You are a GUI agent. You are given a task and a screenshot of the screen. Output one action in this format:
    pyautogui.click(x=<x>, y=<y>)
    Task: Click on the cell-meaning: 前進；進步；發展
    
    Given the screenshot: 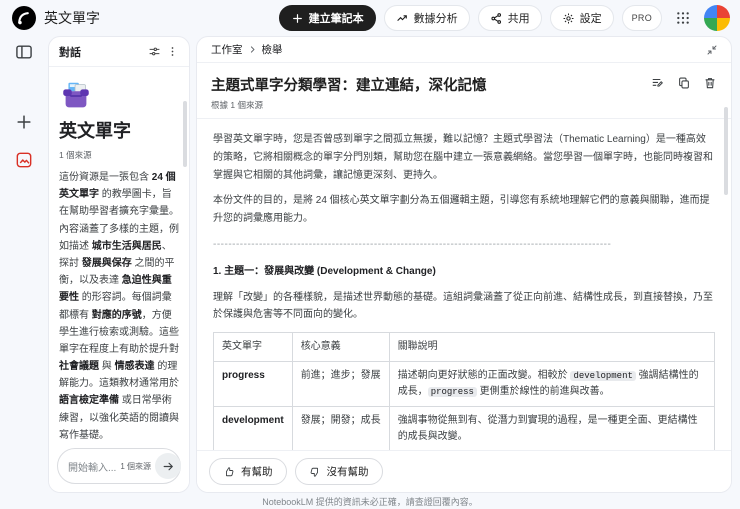 What is the action you would take?
    pyautogui.click(x=340, y=384)
    